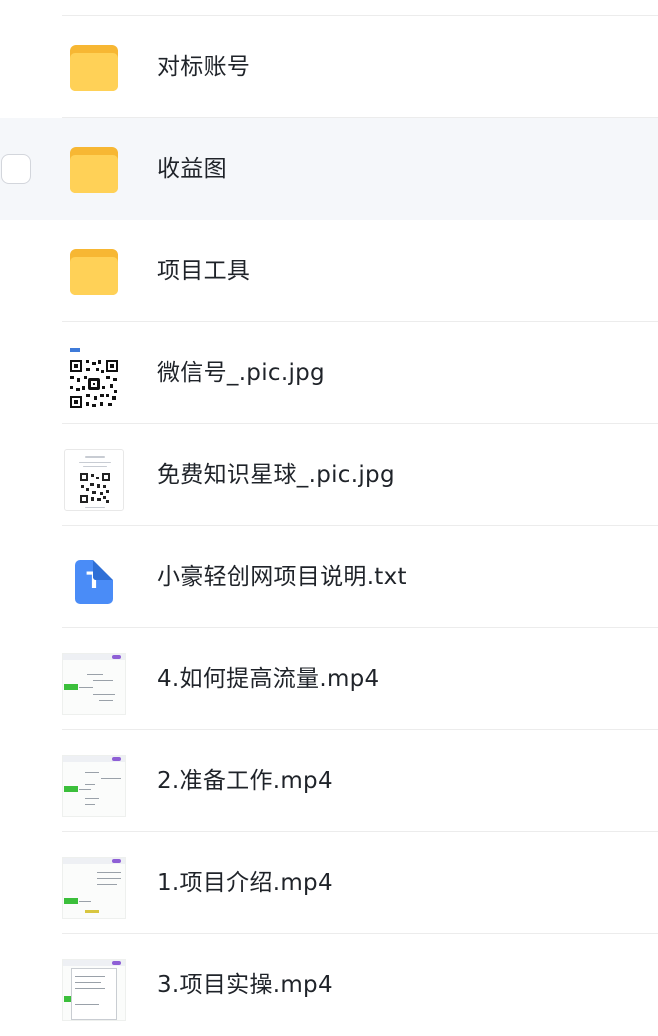 The image size is (658, 1036). Describe the element at coordinates (276, 475) in the screenshot. I see `file-name: 免费知识星球_.pic.jpg` at that location.